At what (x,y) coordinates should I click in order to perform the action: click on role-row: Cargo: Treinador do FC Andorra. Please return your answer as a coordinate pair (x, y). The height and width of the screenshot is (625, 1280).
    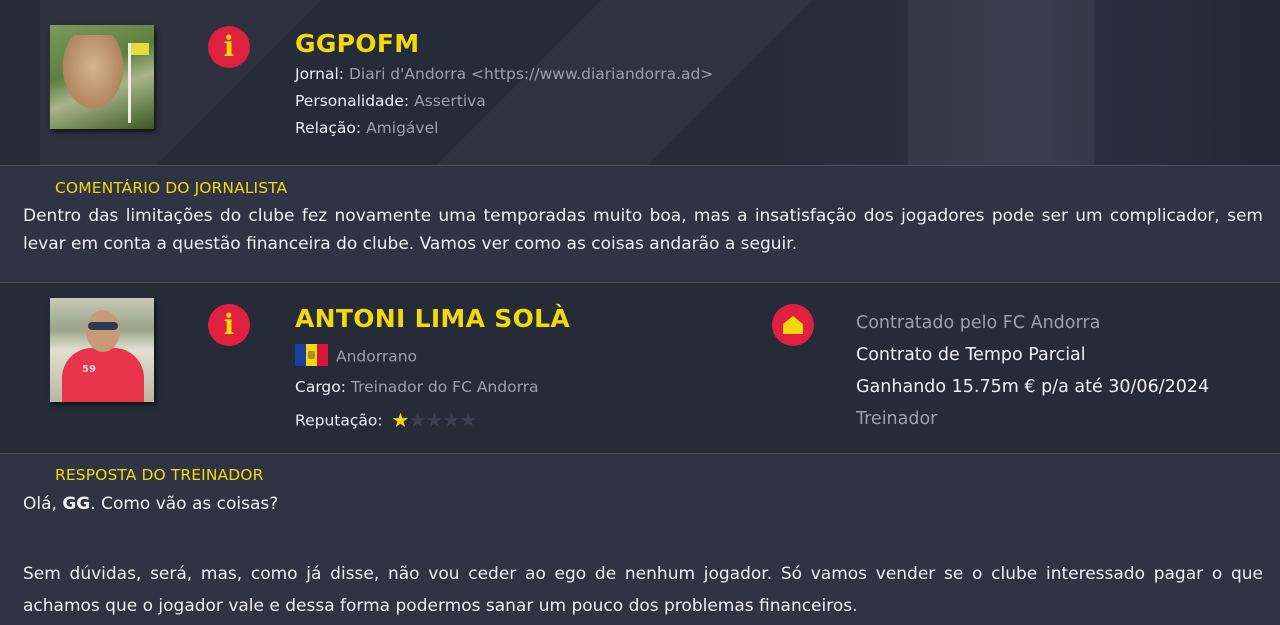
    Looking at the image, I should click on (417, 387).